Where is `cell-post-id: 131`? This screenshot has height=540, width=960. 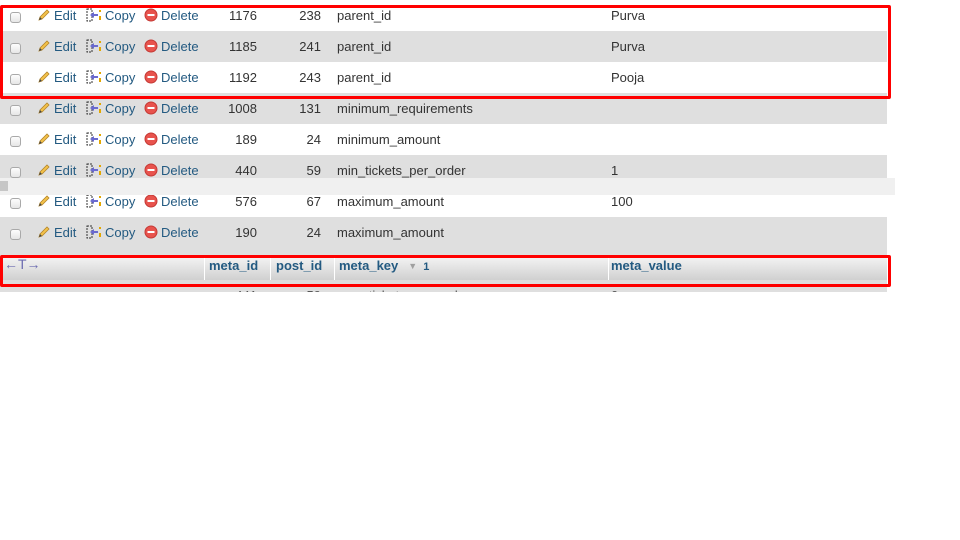
cell-post-id: 131 is located at coordinates (310, 108).